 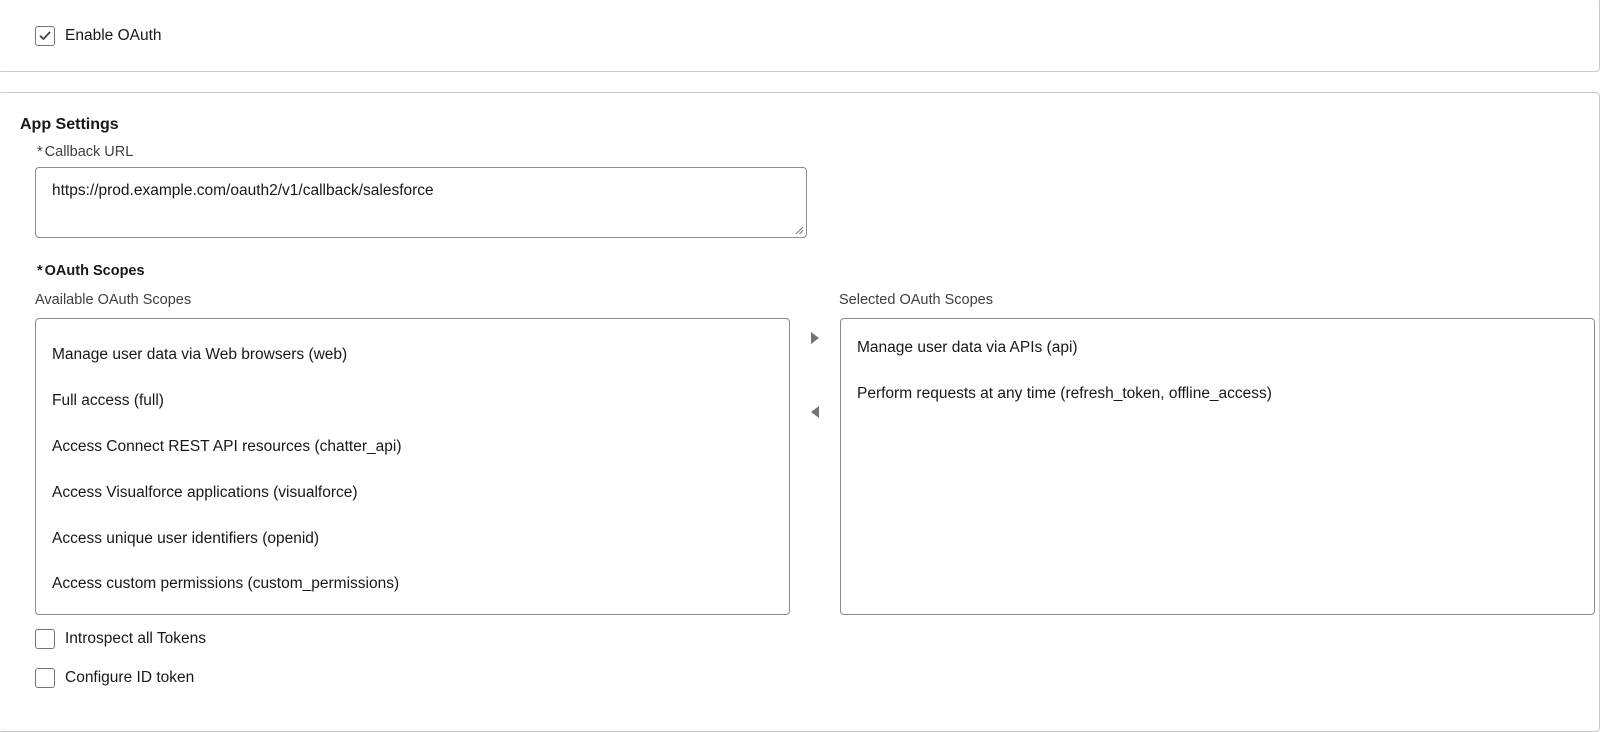 I want to click on available-scope-option: Manage user data via Web browsers (web), so click(x=199, y=355).